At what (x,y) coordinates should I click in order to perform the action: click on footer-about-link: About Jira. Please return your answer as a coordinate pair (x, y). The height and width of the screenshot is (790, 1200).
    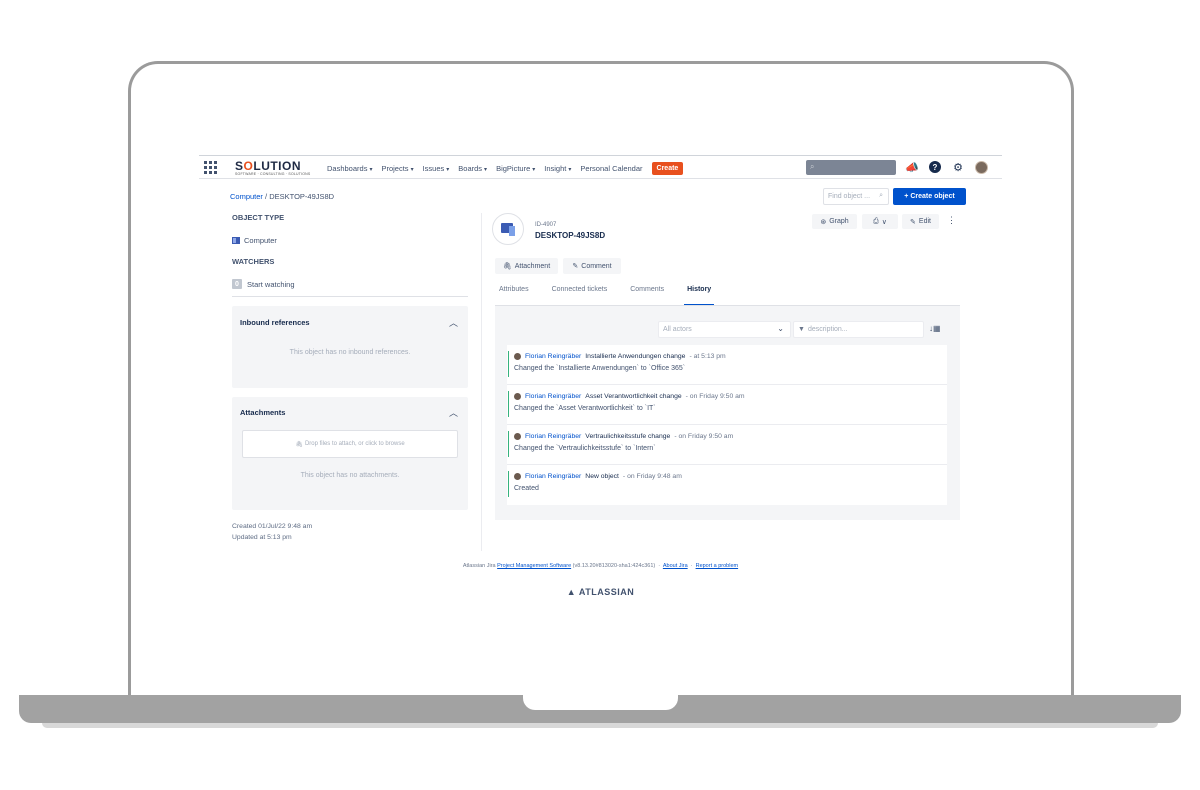
    Looking at the image, I should click on (675, 566).